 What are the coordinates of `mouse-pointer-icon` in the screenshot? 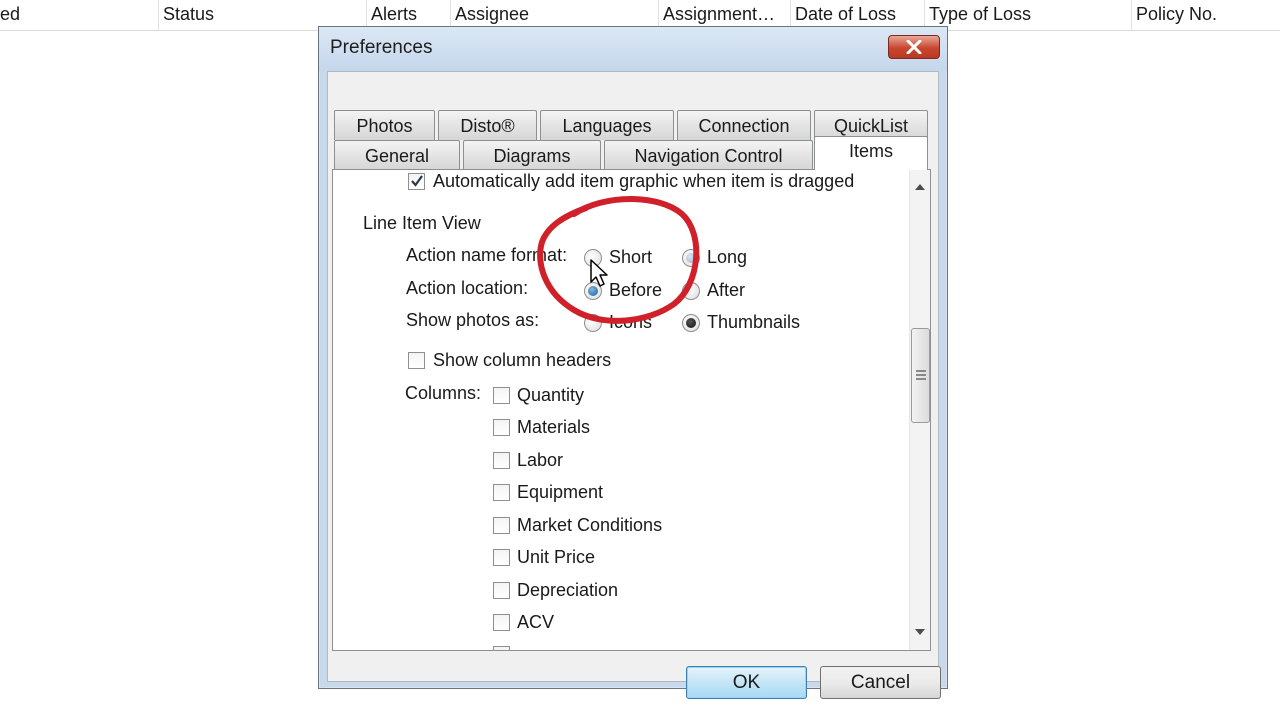 It's located at (599, 273).